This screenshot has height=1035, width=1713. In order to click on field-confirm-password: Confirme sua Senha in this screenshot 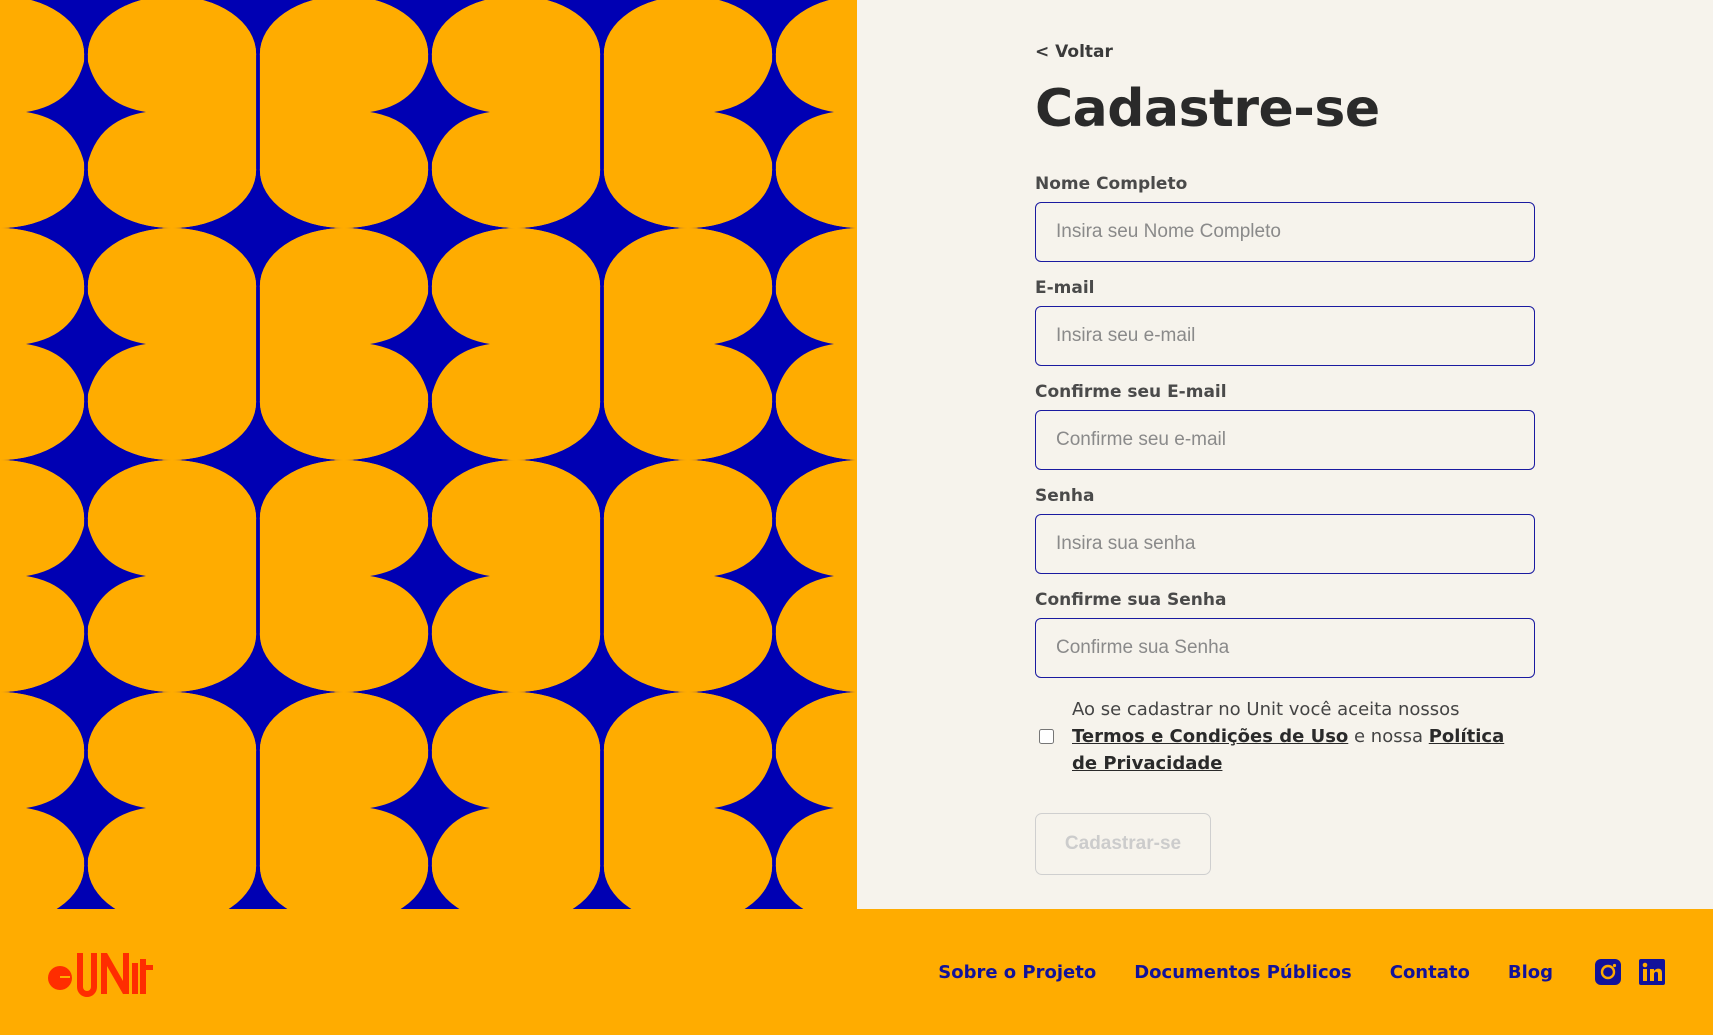, I will do `click(1285, 634)`.